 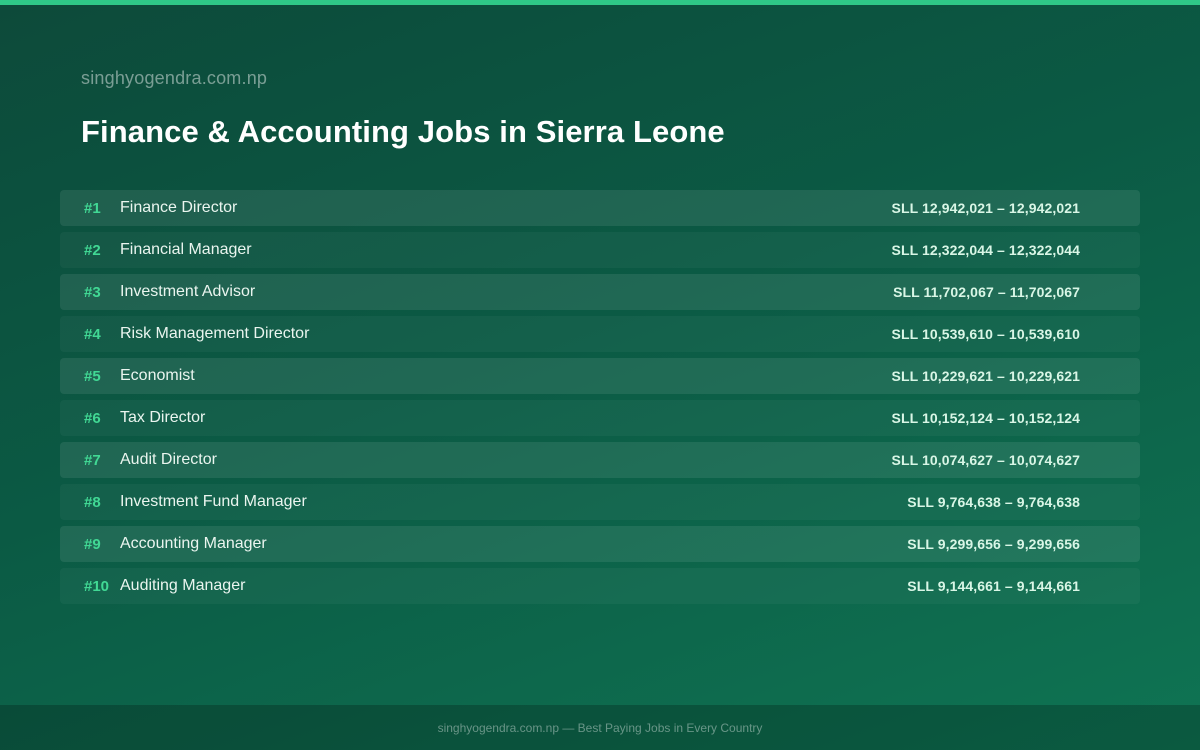 I want to click on job-title: Investment Advisor, so click(x=188, y=291).